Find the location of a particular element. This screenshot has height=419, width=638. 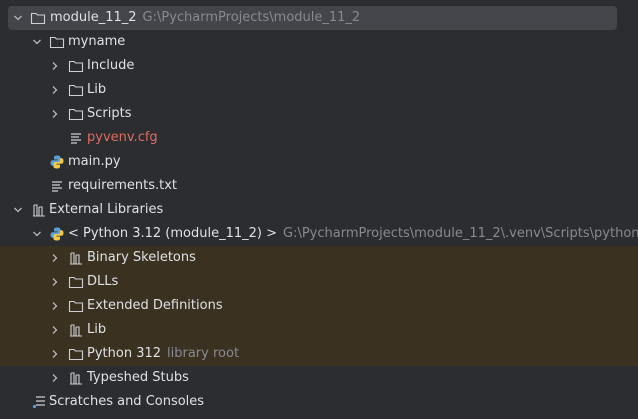

tree-node-lib: Lib is located at coordinates (319, 90).